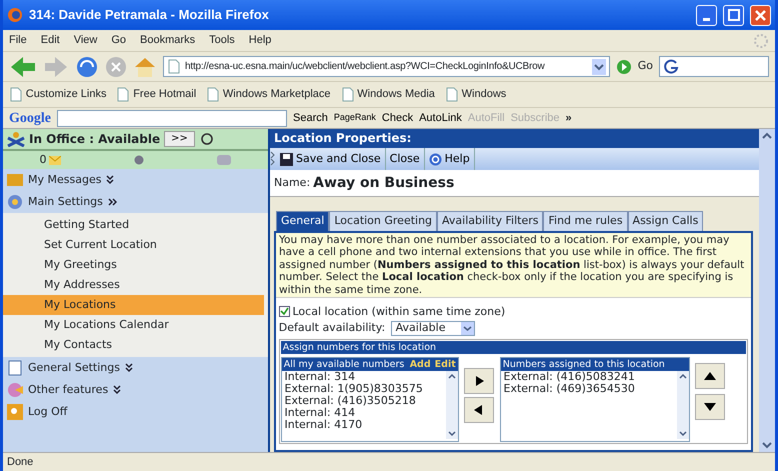  I want to click on menu-item: My Contacts, so click(133, 345).